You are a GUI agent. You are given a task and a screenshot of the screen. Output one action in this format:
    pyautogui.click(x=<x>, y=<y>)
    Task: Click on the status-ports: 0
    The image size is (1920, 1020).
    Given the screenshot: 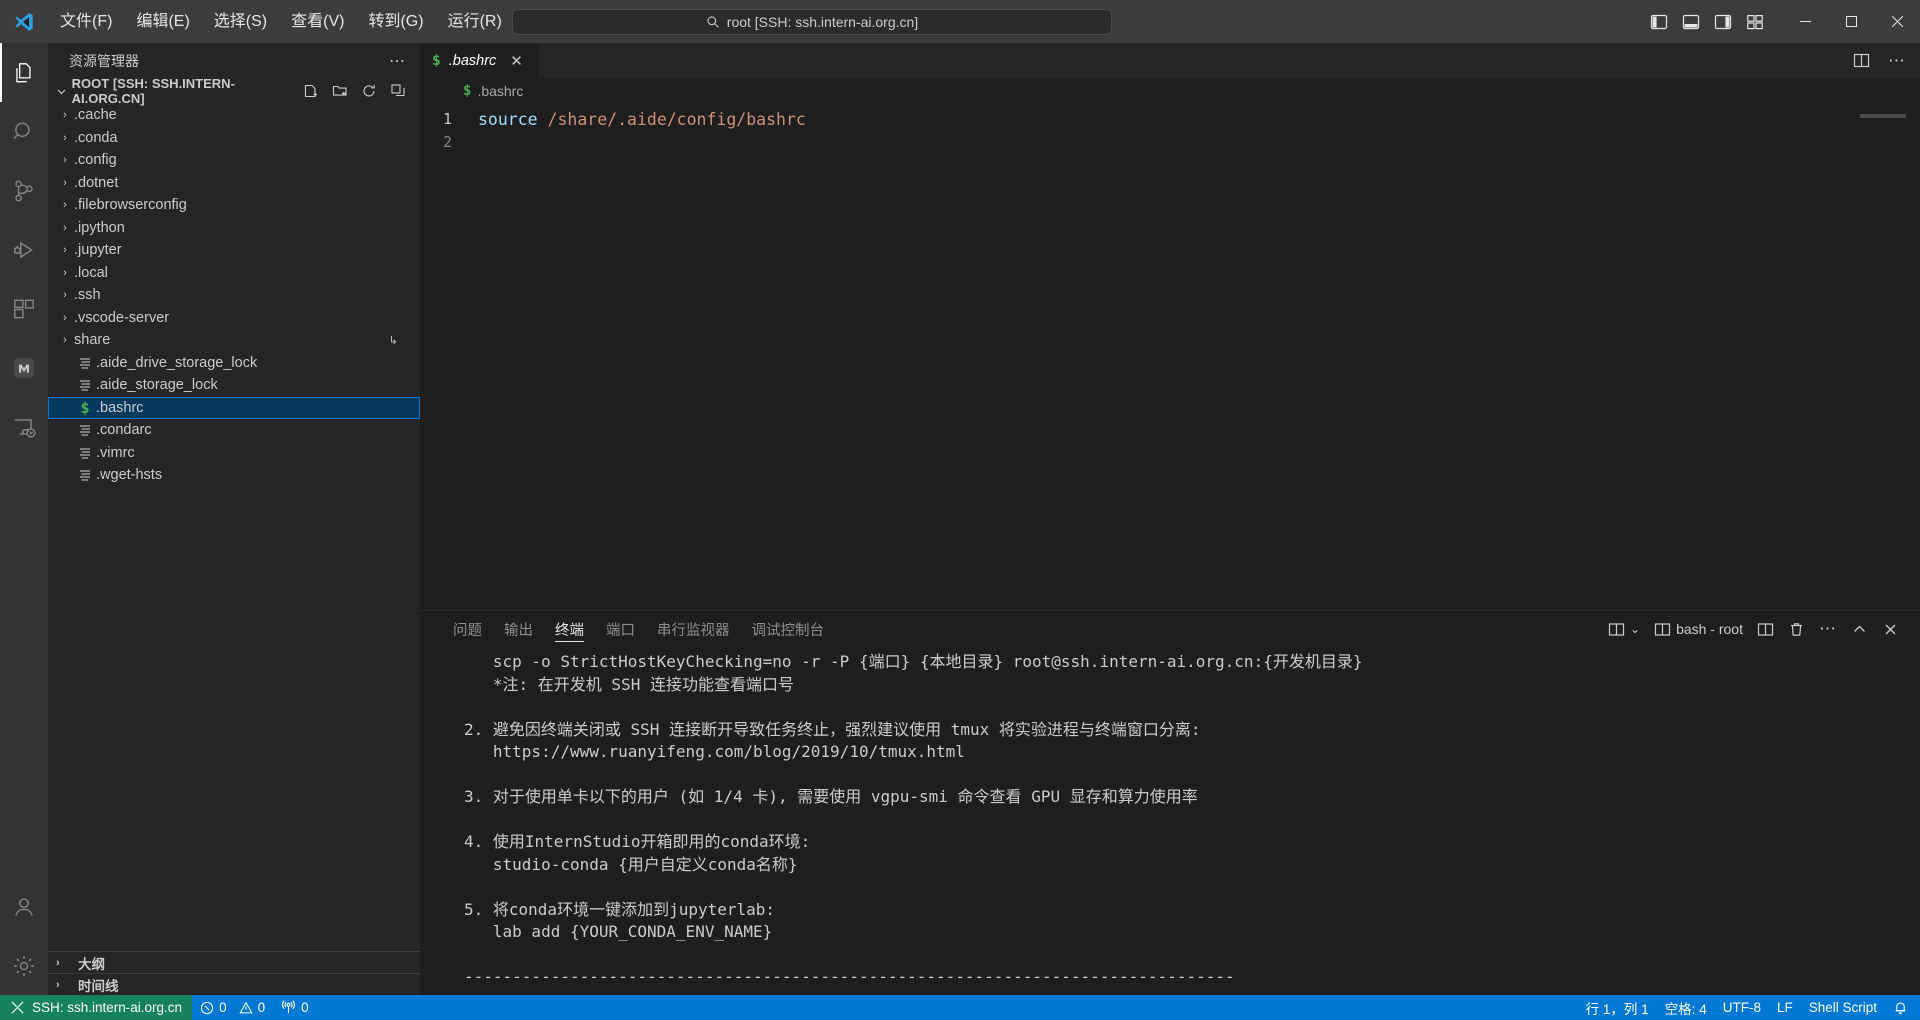 What is the action you would take?
    pyautogui.click(x=295, y=1007)
    